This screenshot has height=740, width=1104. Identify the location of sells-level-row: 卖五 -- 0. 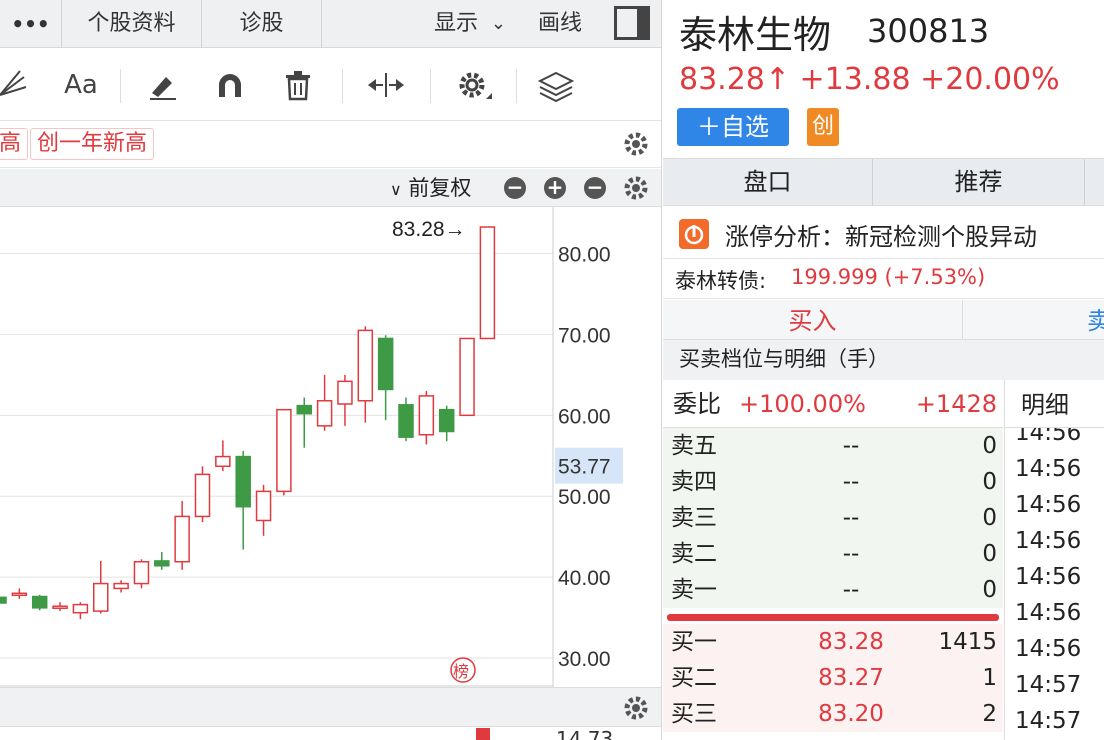
(833, 446).